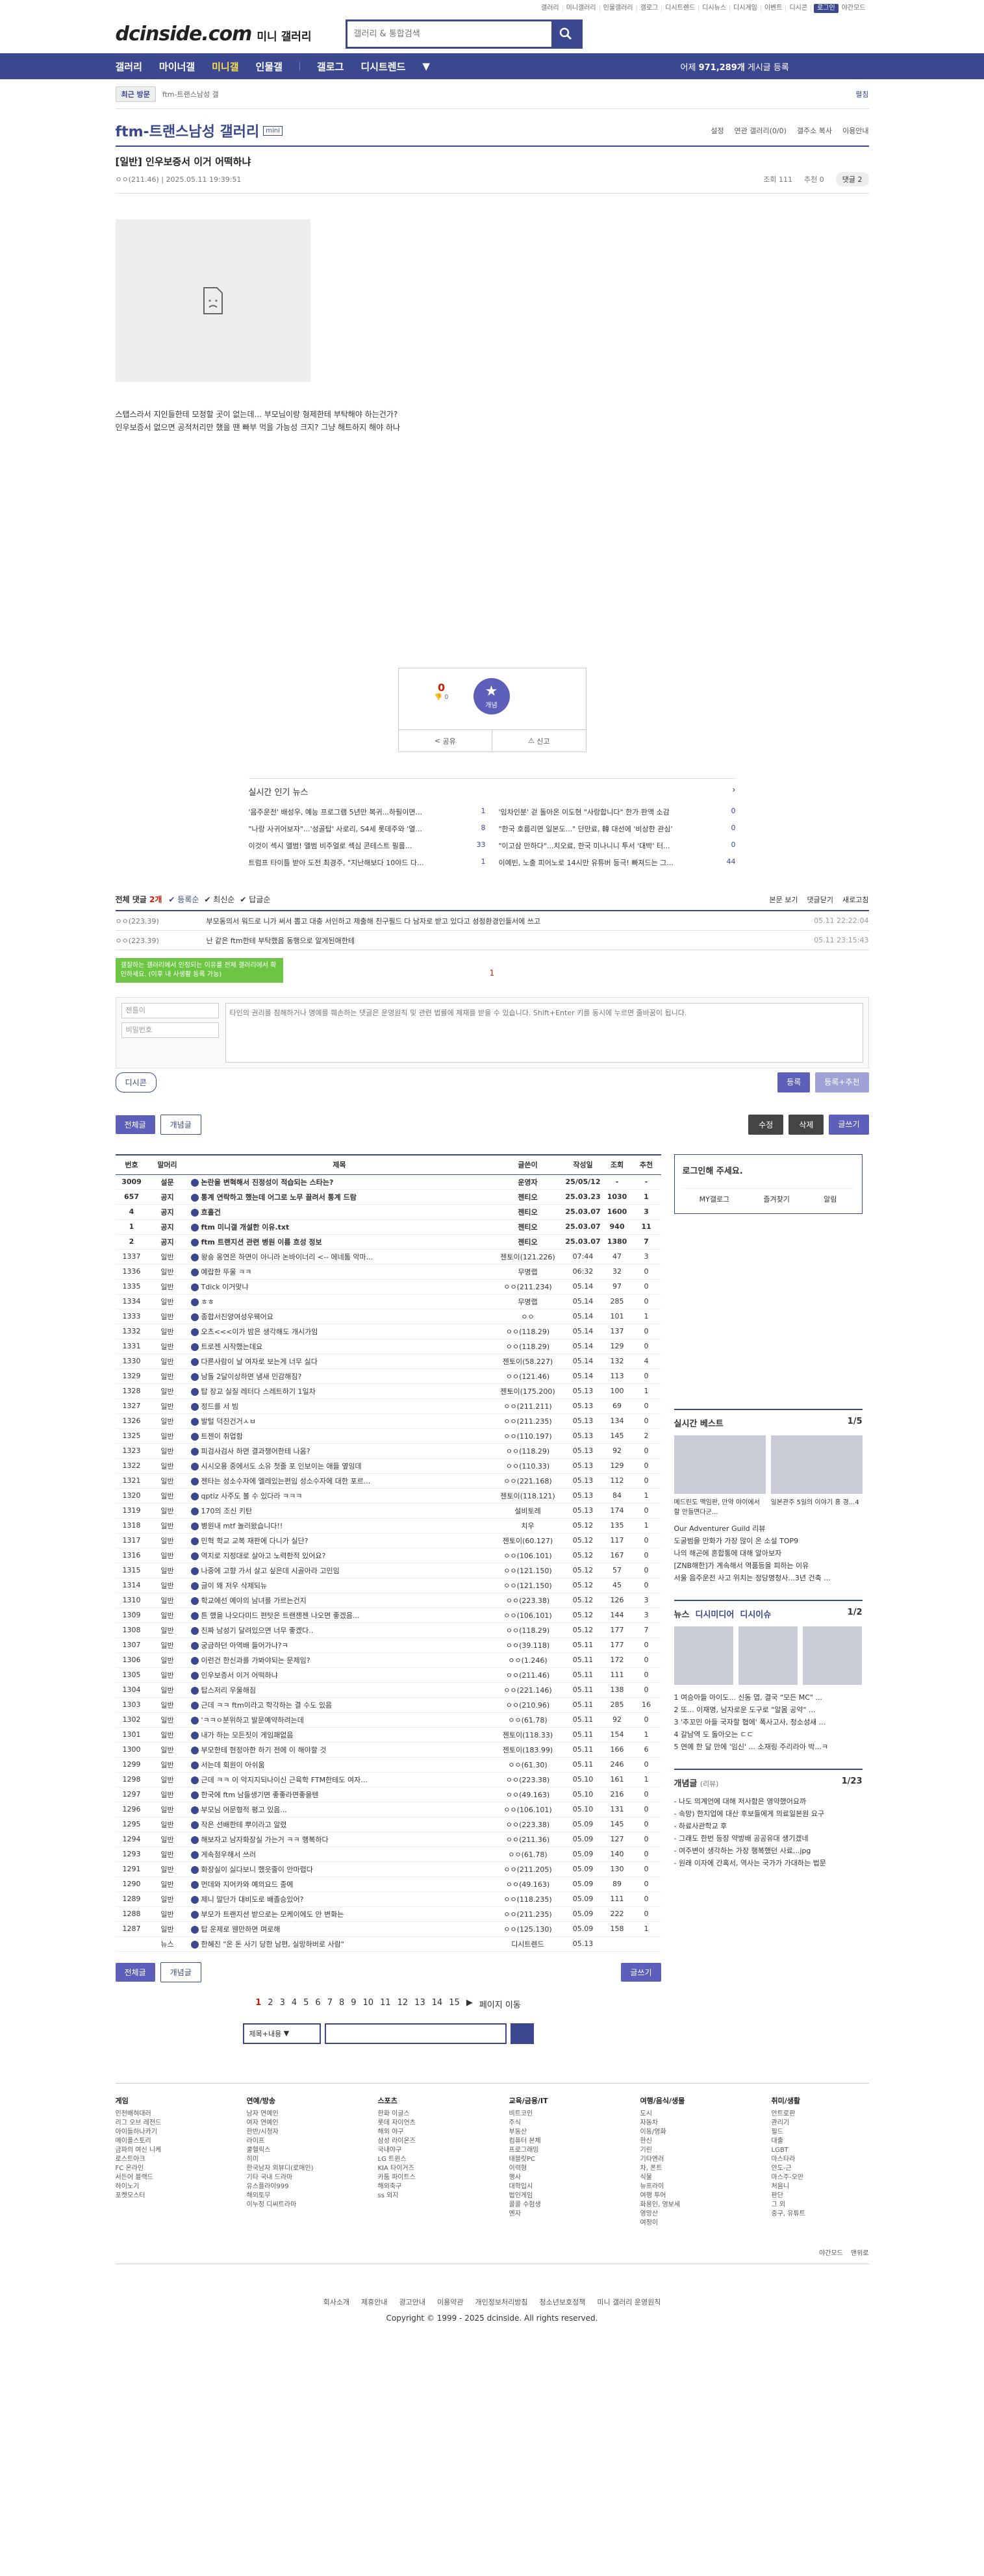 The image size is (984, 2576). I want to click on page-link: 9, so click(353, 2004).